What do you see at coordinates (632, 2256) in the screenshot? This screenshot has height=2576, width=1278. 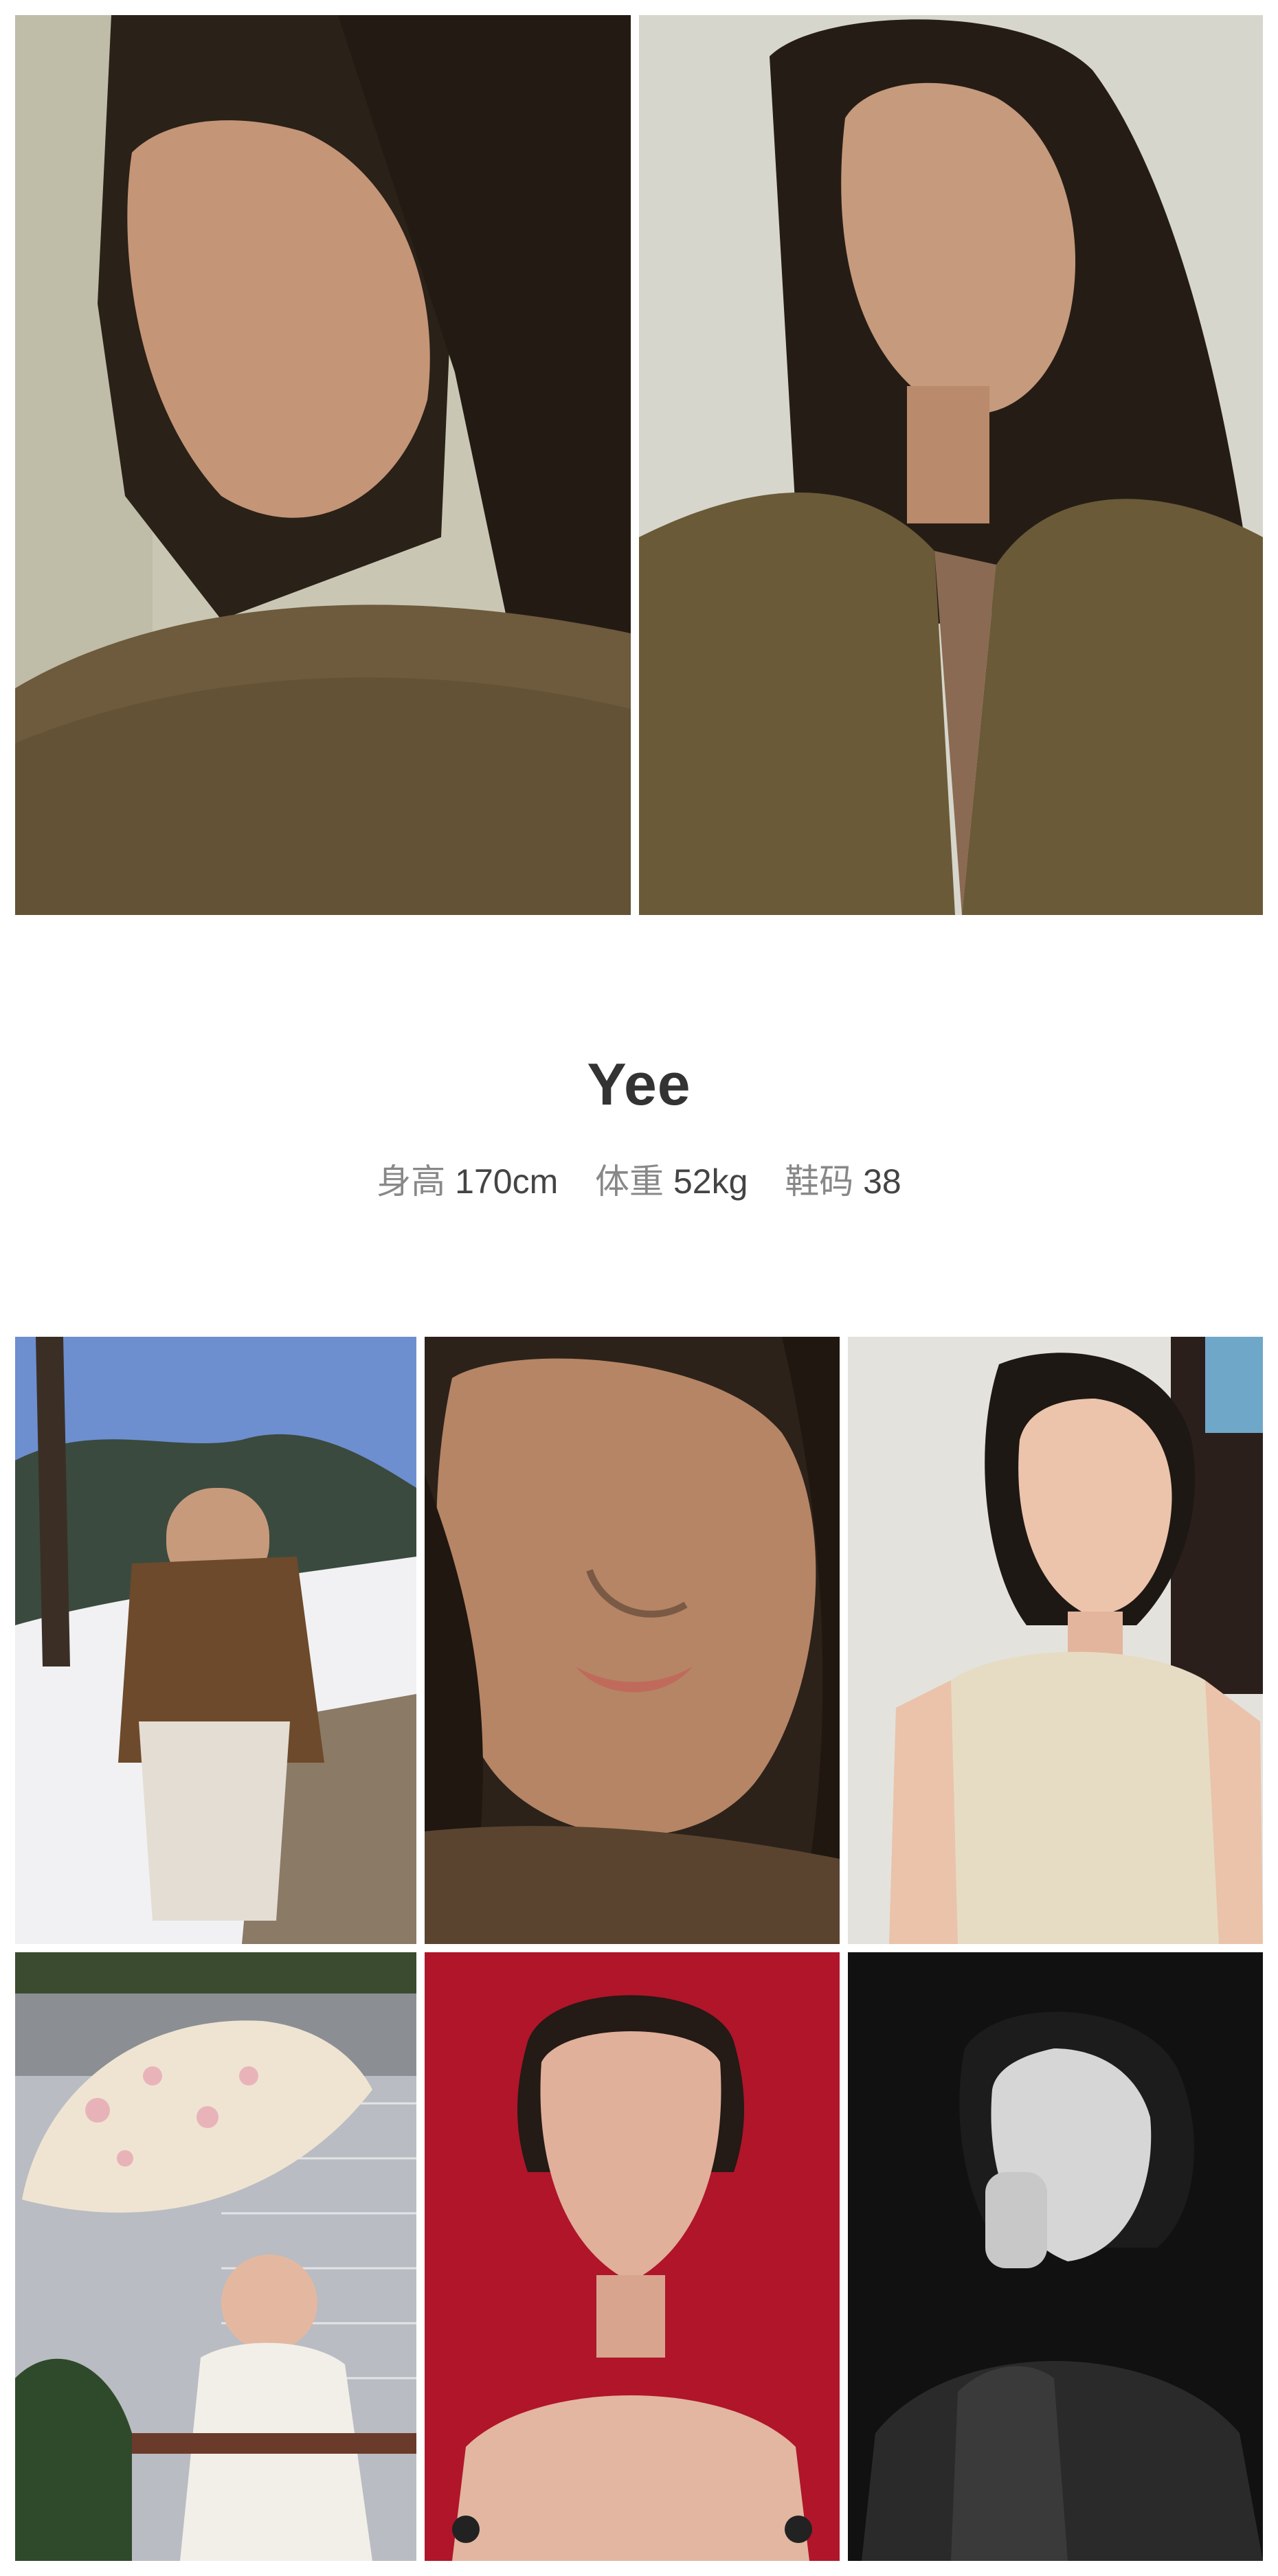 I see `red-background-photo` at bounding box center [632, 2256].